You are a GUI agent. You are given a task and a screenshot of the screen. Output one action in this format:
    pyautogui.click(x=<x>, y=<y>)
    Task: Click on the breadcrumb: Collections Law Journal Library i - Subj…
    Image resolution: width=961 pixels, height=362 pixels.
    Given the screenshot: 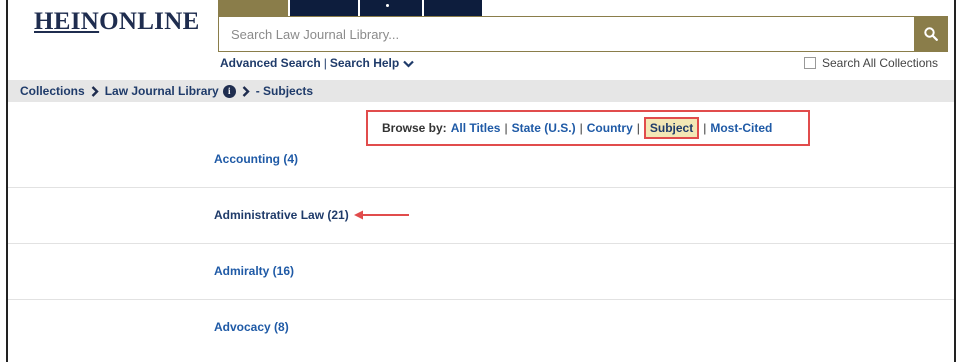 What is the action you would take?
    pyautogui.click(x=481, y=91)
    